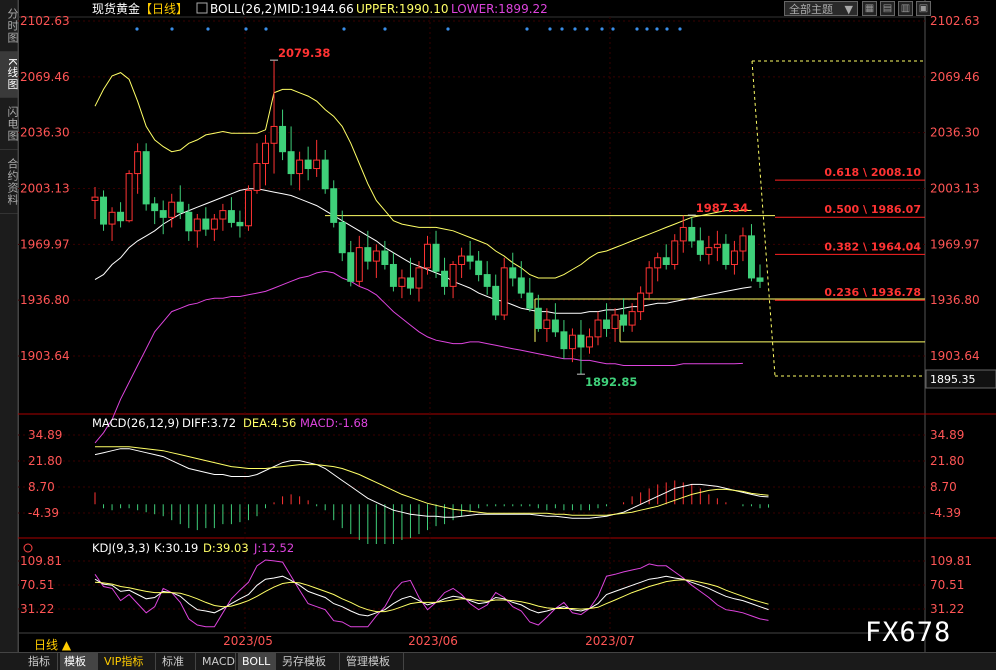 This screenshot has width=996, height=670. What do you see at coordinates (610, 641) in the screenshot?
I see `date-tick-label: 2023/07` at bounding box center [610, 641].